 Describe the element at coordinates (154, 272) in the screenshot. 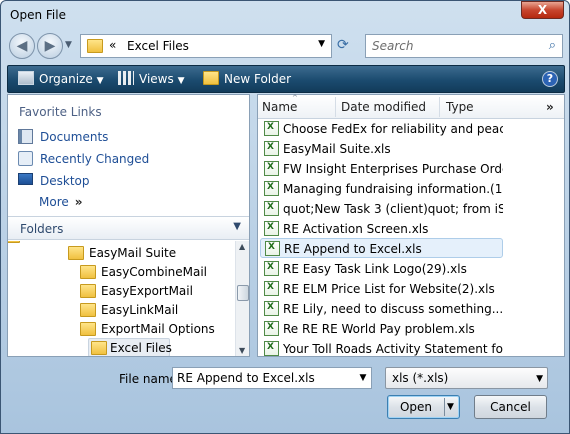

I see `folder-label: EasyCombineMail` at that location.